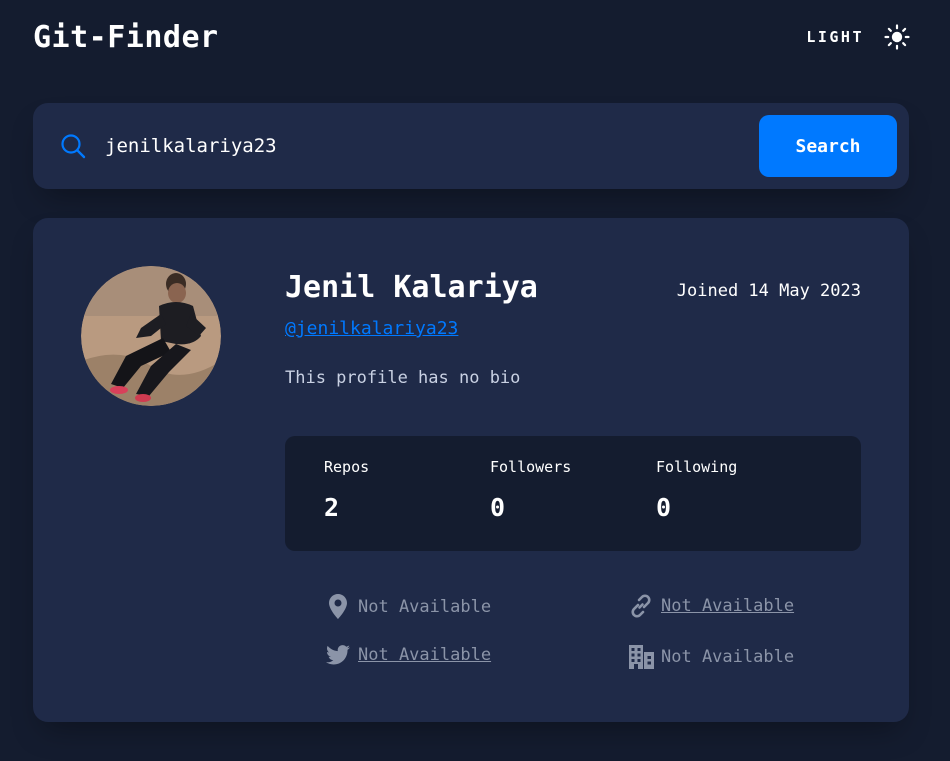 Image resolution: width=950 pixels, height=761 pixels. Describe the element at coordinates (411, 287) in the screenshot. I see `profile-name: Jenil Kalariya` at that location.